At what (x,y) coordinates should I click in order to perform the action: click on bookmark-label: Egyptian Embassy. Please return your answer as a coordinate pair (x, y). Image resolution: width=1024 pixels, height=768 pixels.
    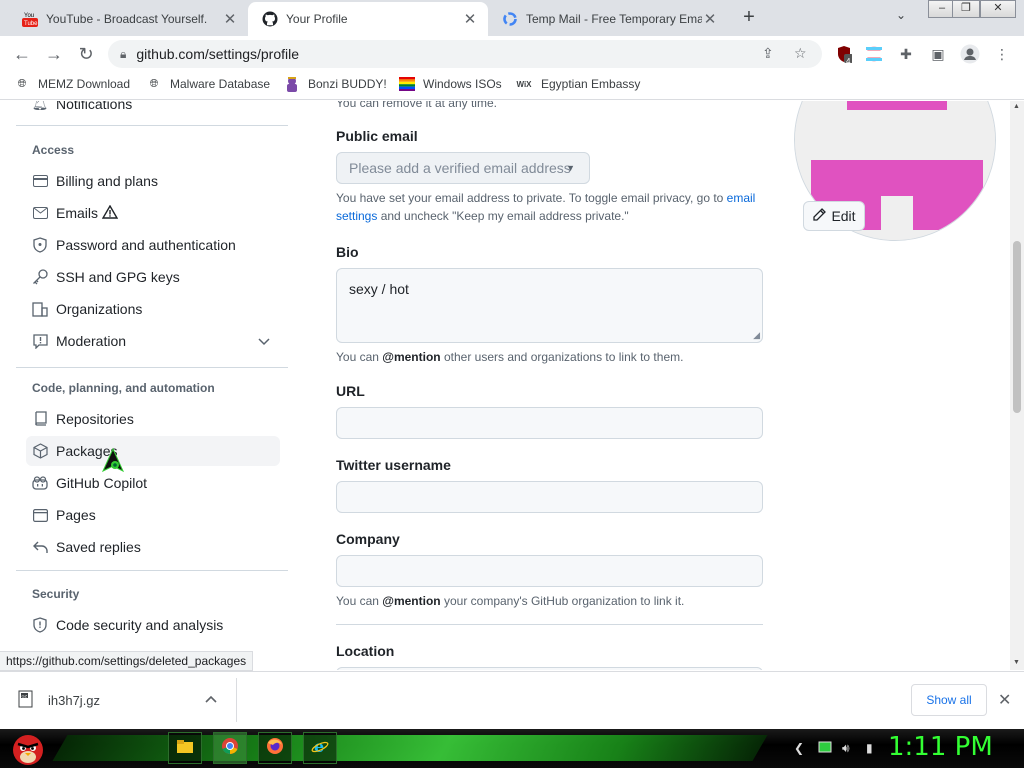
    Looking at the image, I should click on (591, 84).